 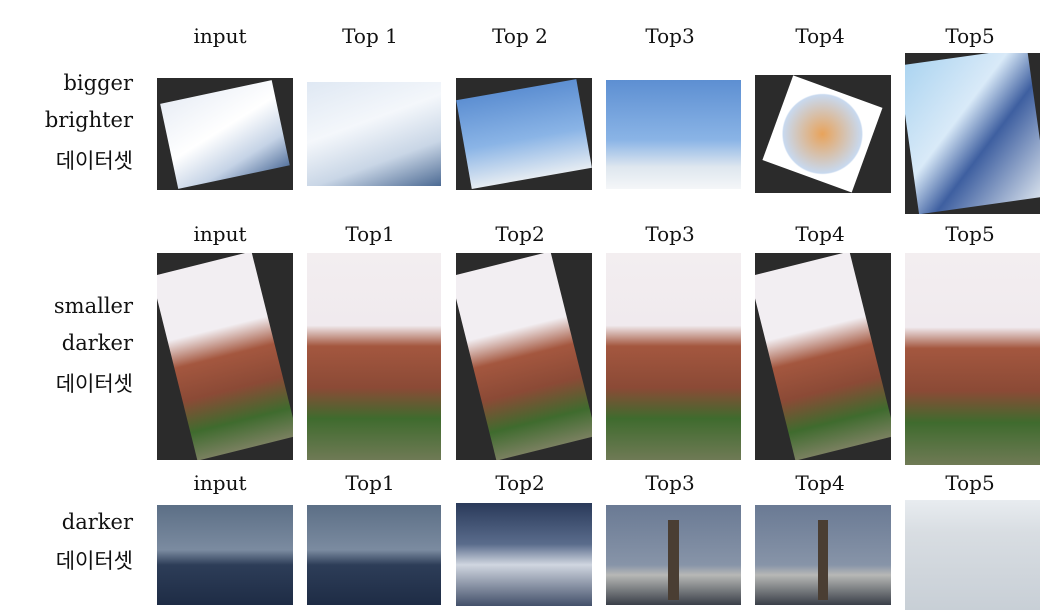 What do you see at coordinates (93, 306) in the screenshot?
I see `row-label: smaller` at bounding box center [93, 306].